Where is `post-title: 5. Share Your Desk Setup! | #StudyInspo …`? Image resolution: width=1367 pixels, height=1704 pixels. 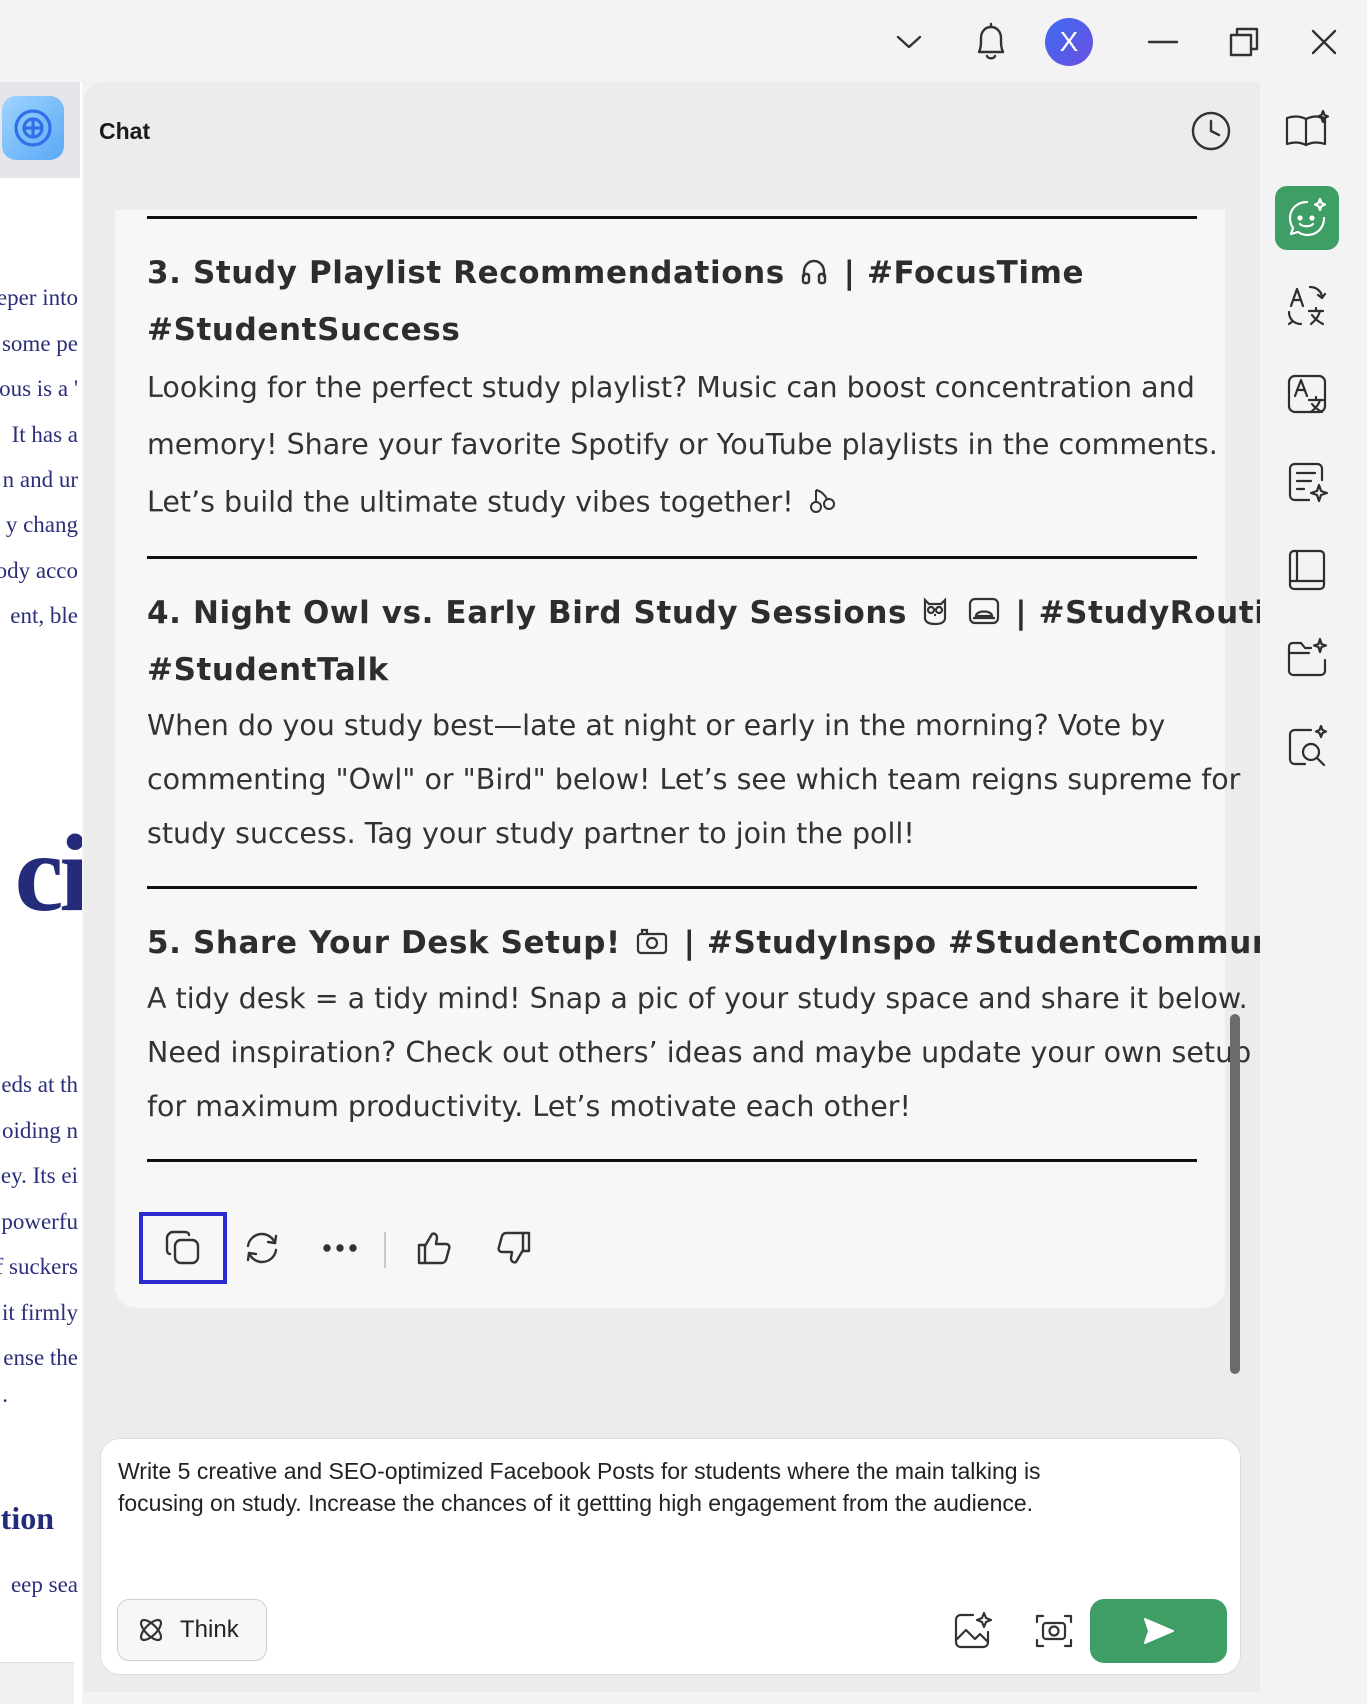 post-title: 5. Share Your Desk Setup! | #StudyInspo … is located at coordinates (734, 944).